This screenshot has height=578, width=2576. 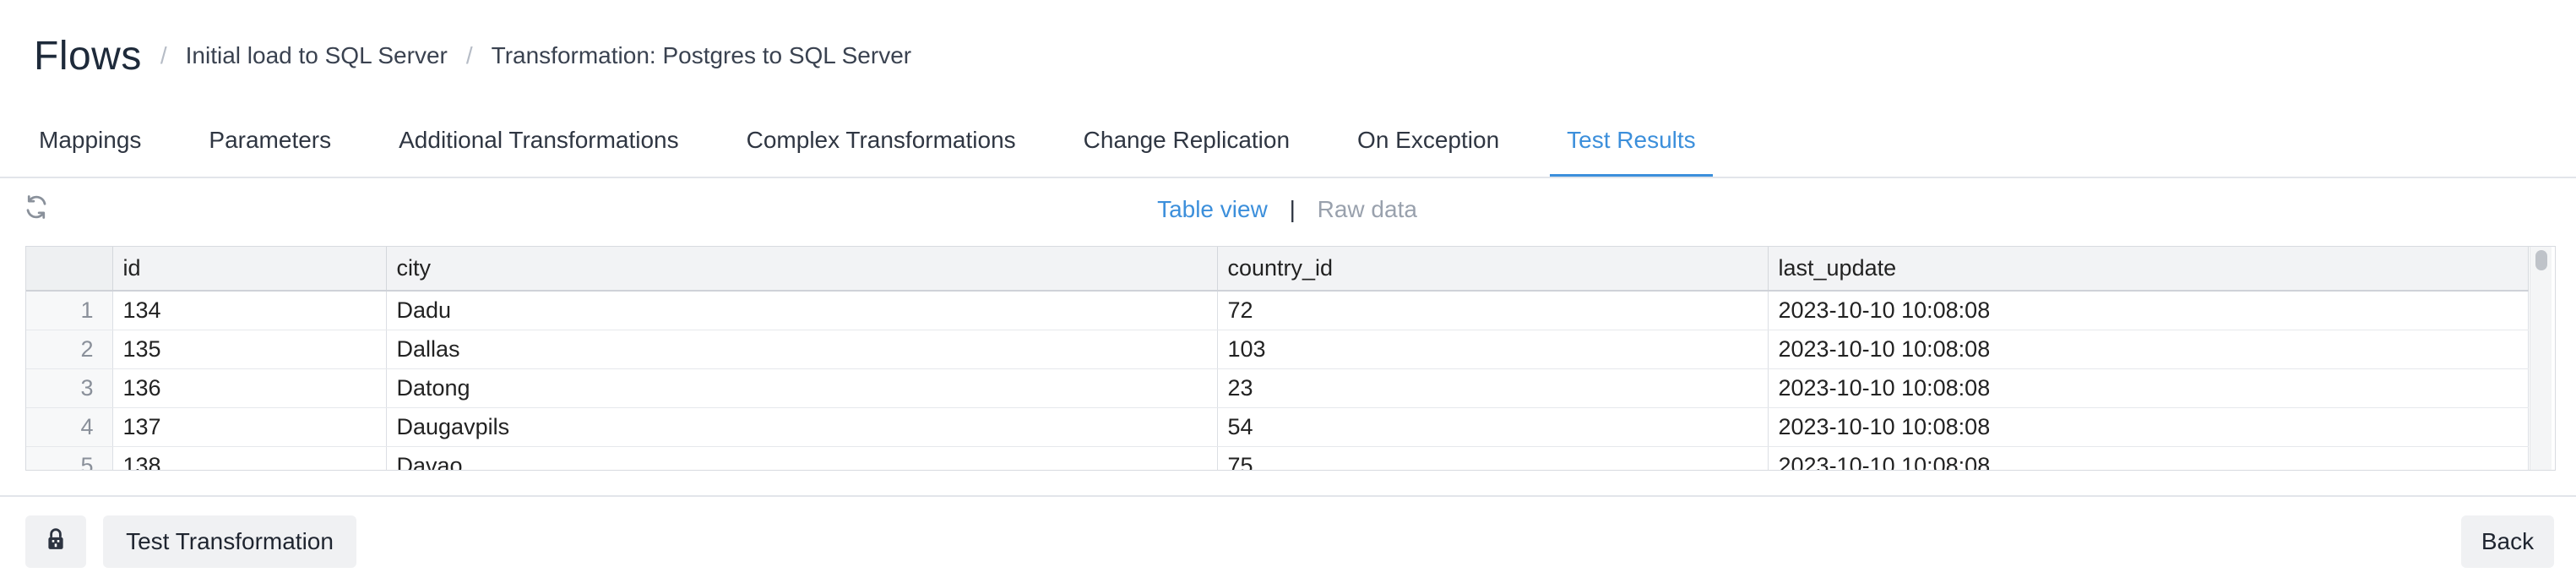 What do you see at coordinates (249, 349) in the screenshot?
I see `cell-id: 135` at bounding box center [249, 349].